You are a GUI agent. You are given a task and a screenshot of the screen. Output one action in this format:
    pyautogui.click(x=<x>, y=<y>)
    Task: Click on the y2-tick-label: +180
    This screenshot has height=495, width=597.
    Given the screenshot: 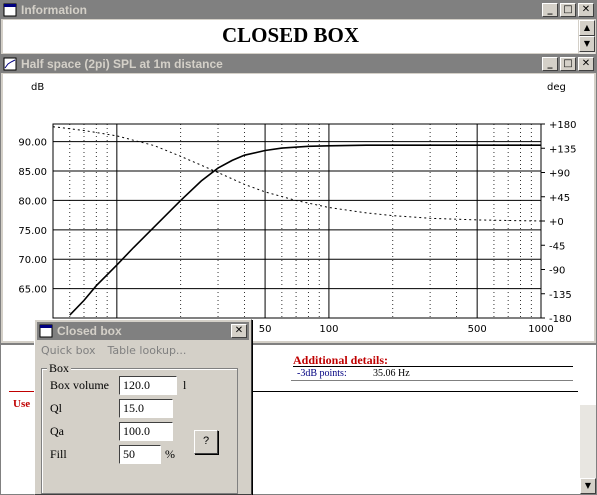 What is the action you would take?
    pyautogui.click(x=562, y=125)
    